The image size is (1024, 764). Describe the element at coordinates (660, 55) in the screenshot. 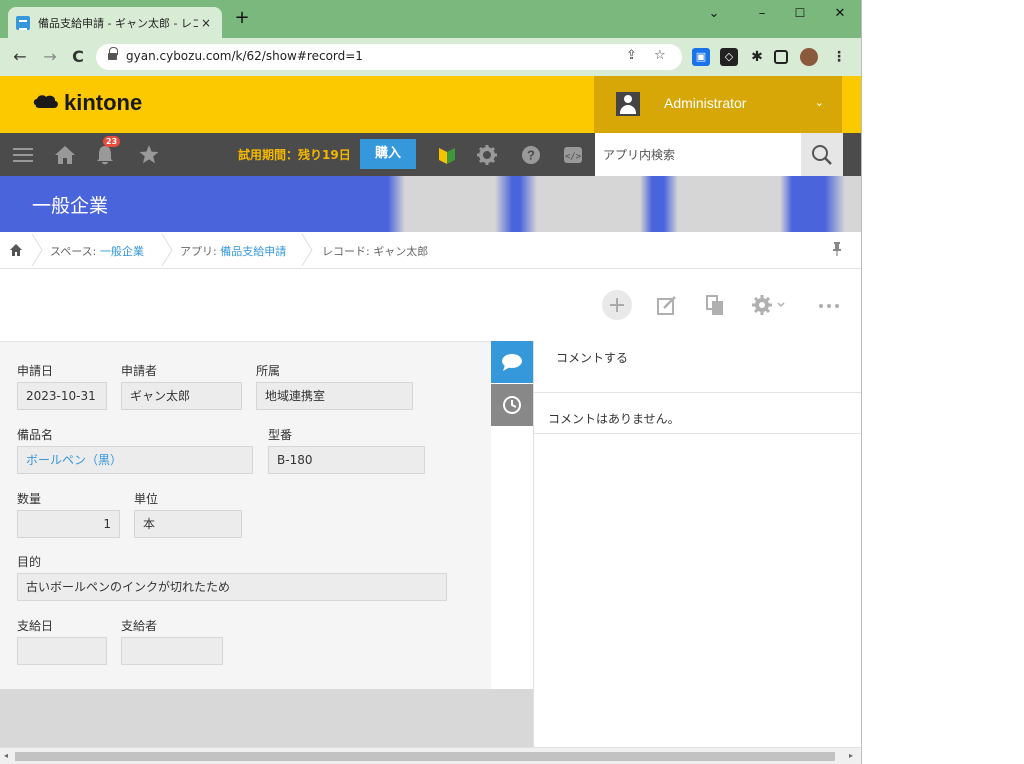

I see `bookmark-star-icon: ☆` at that location.